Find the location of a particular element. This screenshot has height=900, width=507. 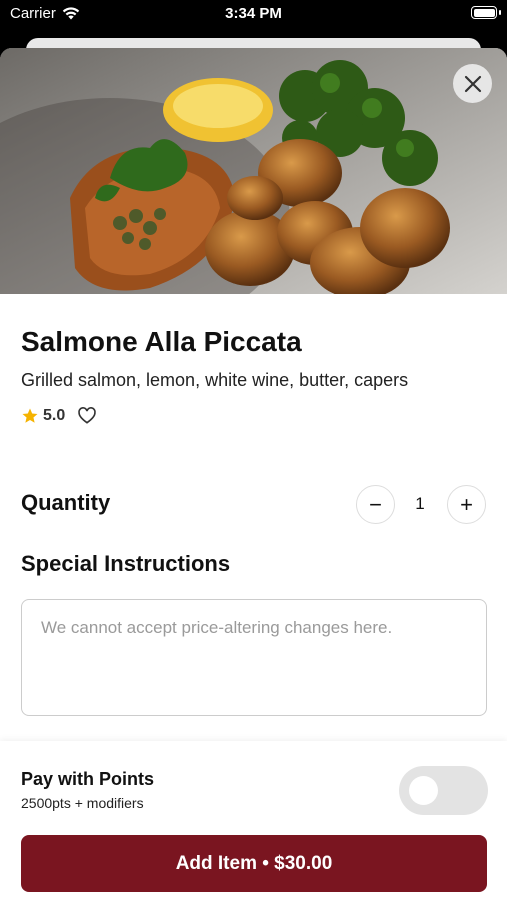

special-instructions-label: Special Instructions is located at coordinates (126, 563).